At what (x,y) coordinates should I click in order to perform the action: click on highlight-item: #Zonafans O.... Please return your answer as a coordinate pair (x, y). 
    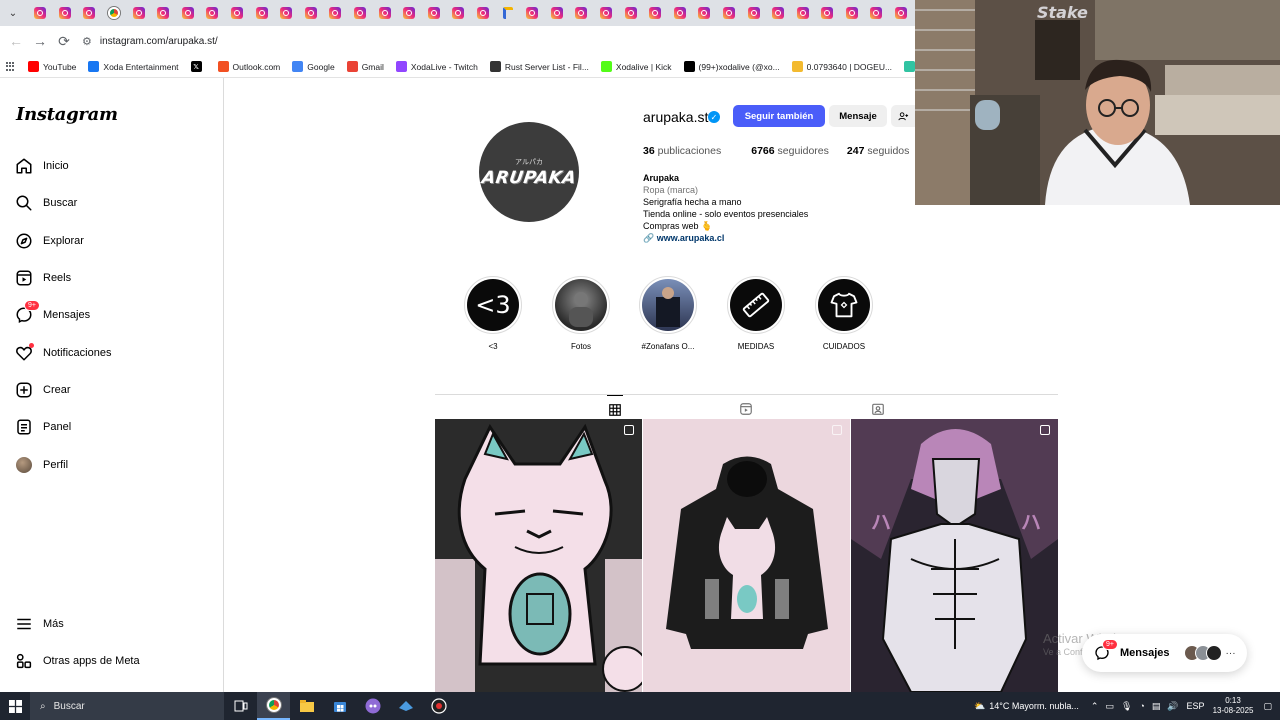
    Looking at the image, I should click on (668, 313).